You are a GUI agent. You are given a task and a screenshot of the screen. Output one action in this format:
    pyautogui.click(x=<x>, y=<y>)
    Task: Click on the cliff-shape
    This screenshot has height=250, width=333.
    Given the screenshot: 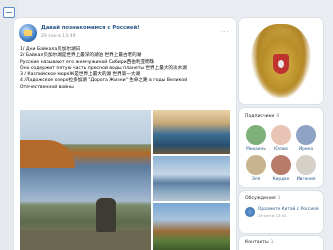 What is the action you would take?
    pyautogui.click(x=47, y=154)
    